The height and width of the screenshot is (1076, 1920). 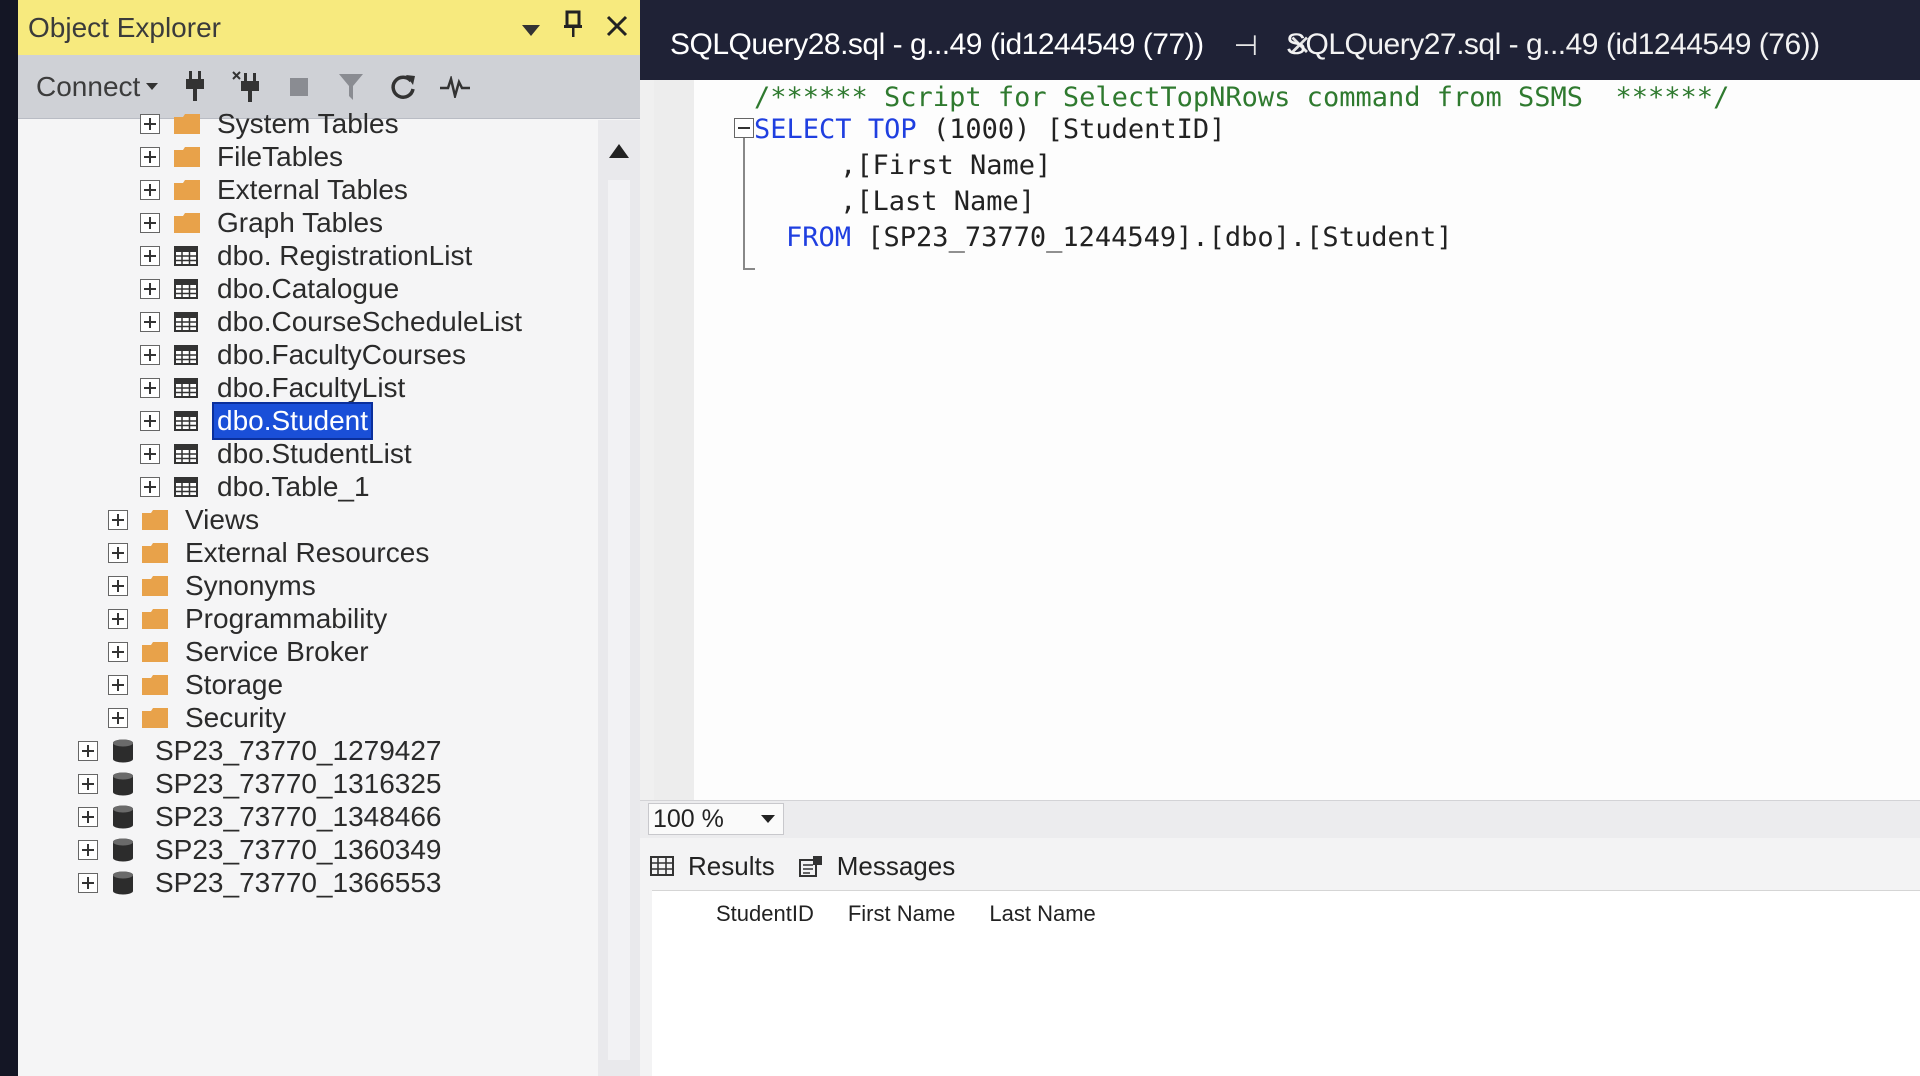 What do you see at coordinates (329, 27) in the screenshot?
I see `object-explorer-title-bar: Object Explorer` at bounding box center [329, 27].